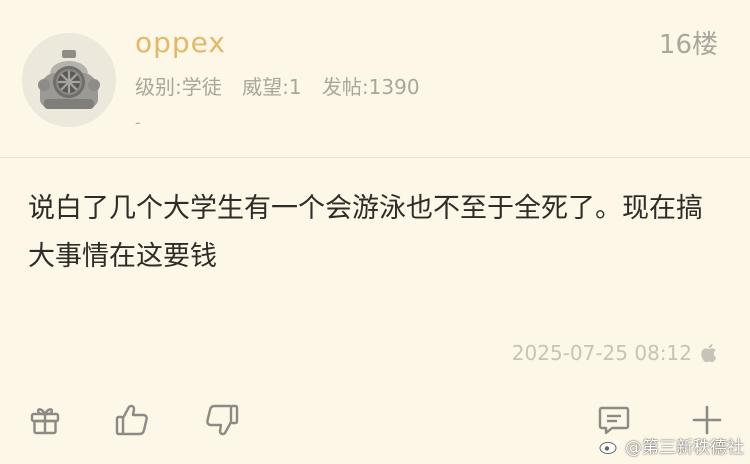 This screenshot has height=464, width=750. What do you see at coordinates (138, 122) in the screenshot?
I see `user-signature: -` at bounding box center [138, 122].